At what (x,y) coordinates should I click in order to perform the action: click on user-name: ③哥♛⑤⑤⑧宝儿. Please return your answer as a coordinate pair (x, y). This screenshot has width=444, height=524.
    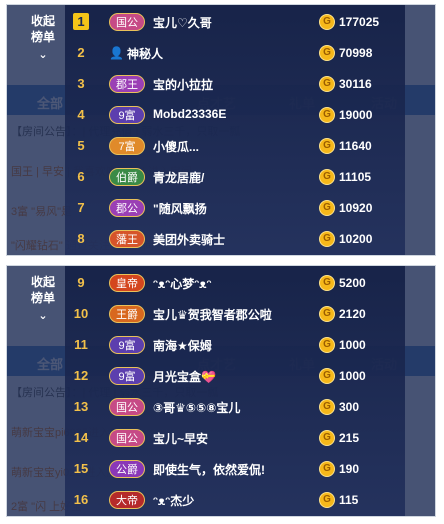
    Looking at the image, I should click on (197, 408).